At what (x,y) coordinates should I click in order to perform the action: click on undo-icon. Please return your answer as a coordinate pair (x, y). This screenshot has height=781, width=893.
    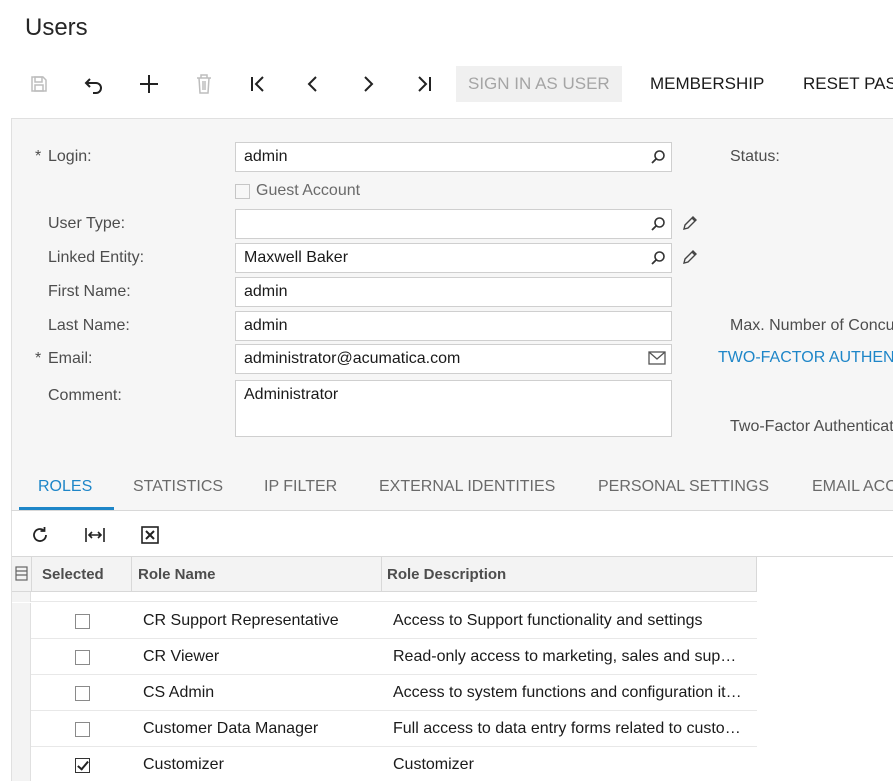
    Looking at the image, I should click on (94, 84).